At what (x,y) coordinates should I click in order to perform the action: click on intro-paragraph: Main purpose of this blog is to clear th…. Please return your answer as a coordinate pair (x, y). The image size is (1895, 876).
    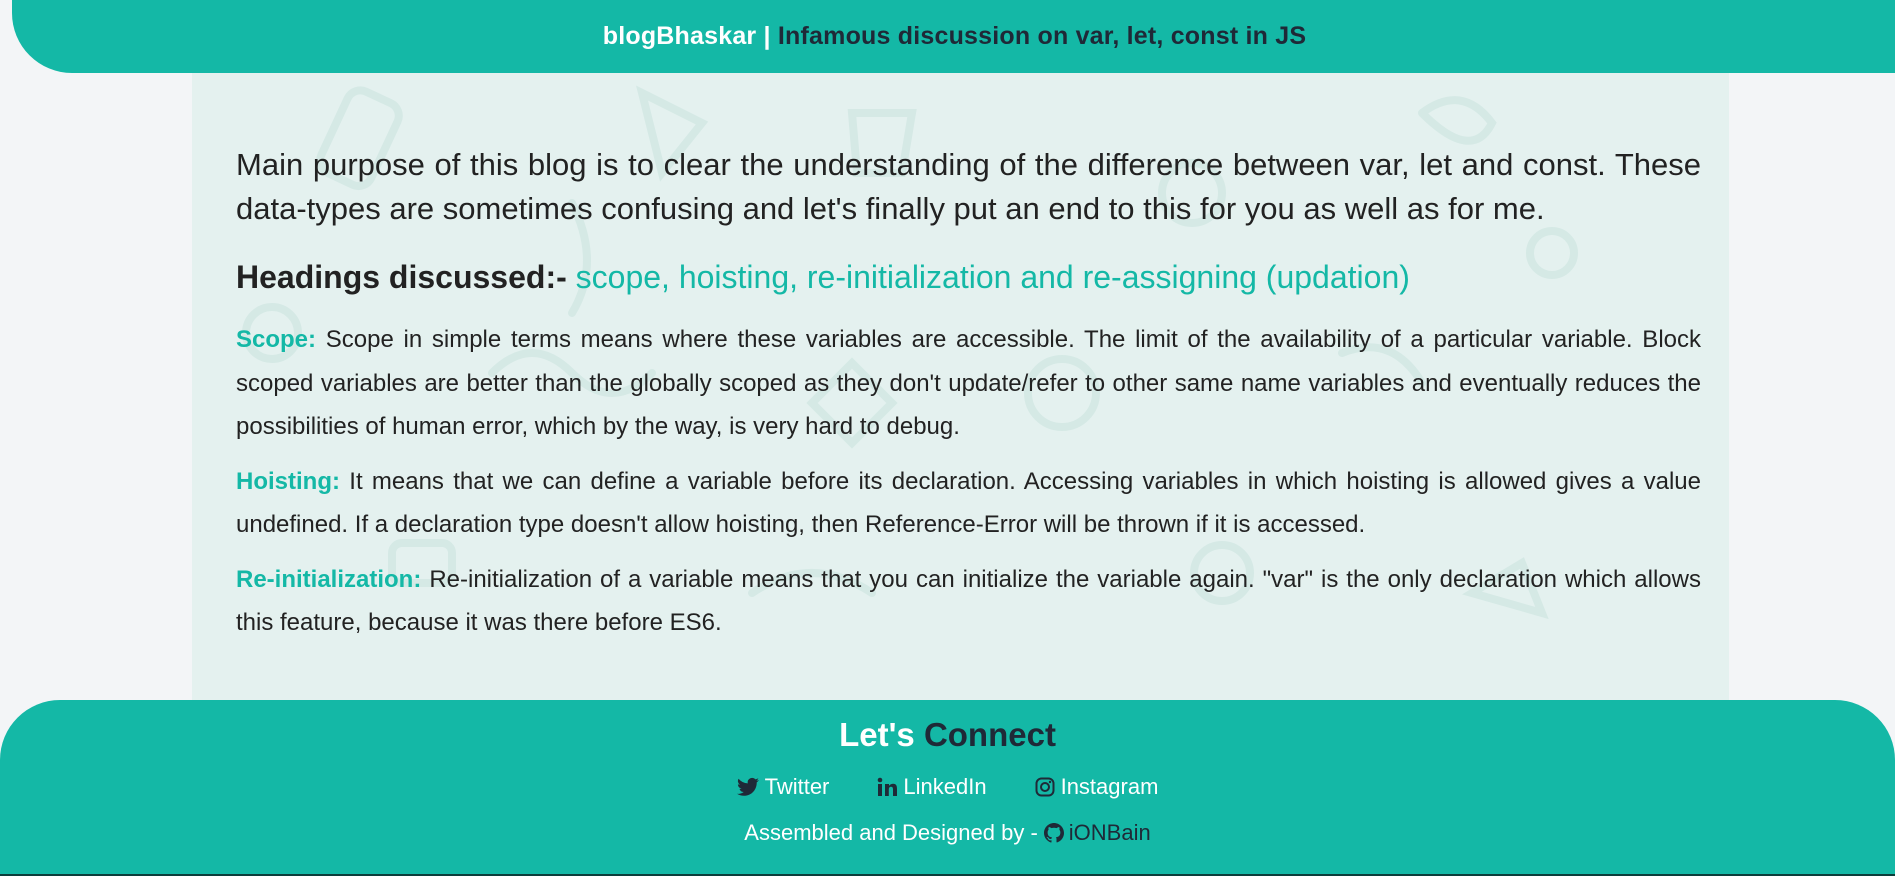
    Looking at the image, I should click on (968, 186).